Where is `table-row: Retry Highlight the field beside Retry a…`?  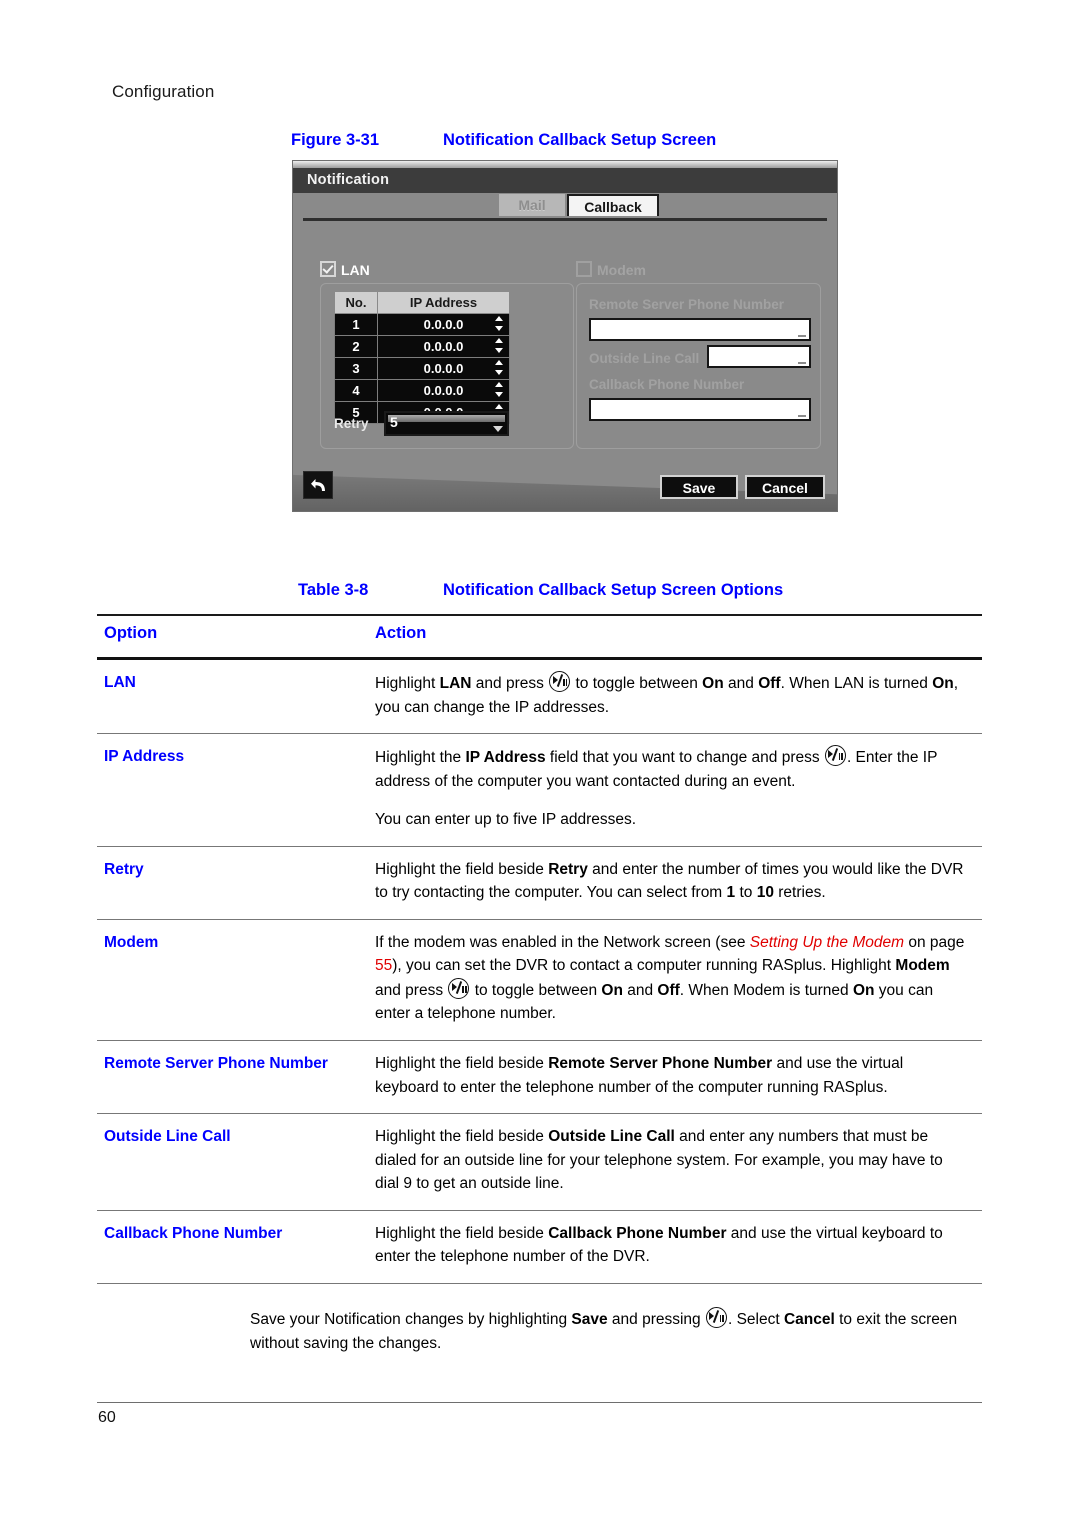
table-row: Retry Highlight the field beside Retry a… is located at coordinates (539, 883).